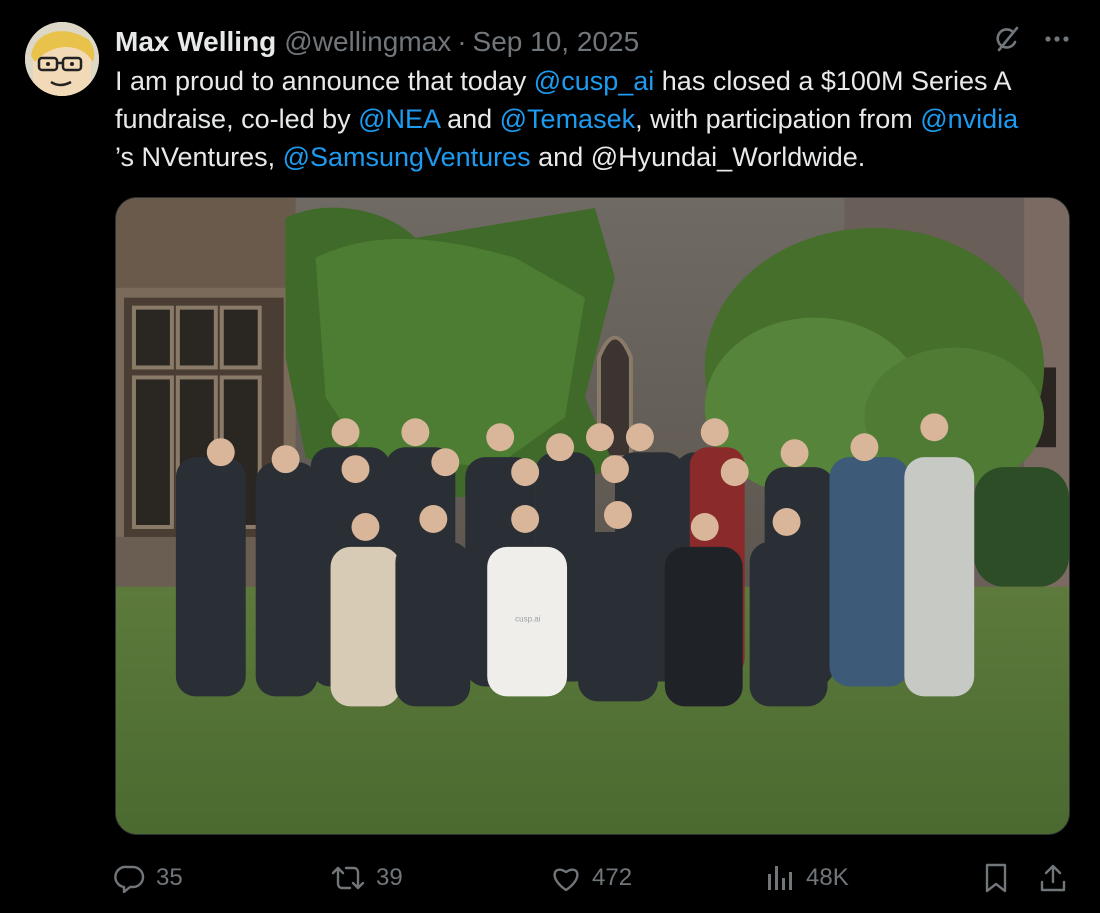 The height and width of the screenshot is (913, 1100). I want to click on tweet-text-part: I am proud to announce that today, so click(324, 81).